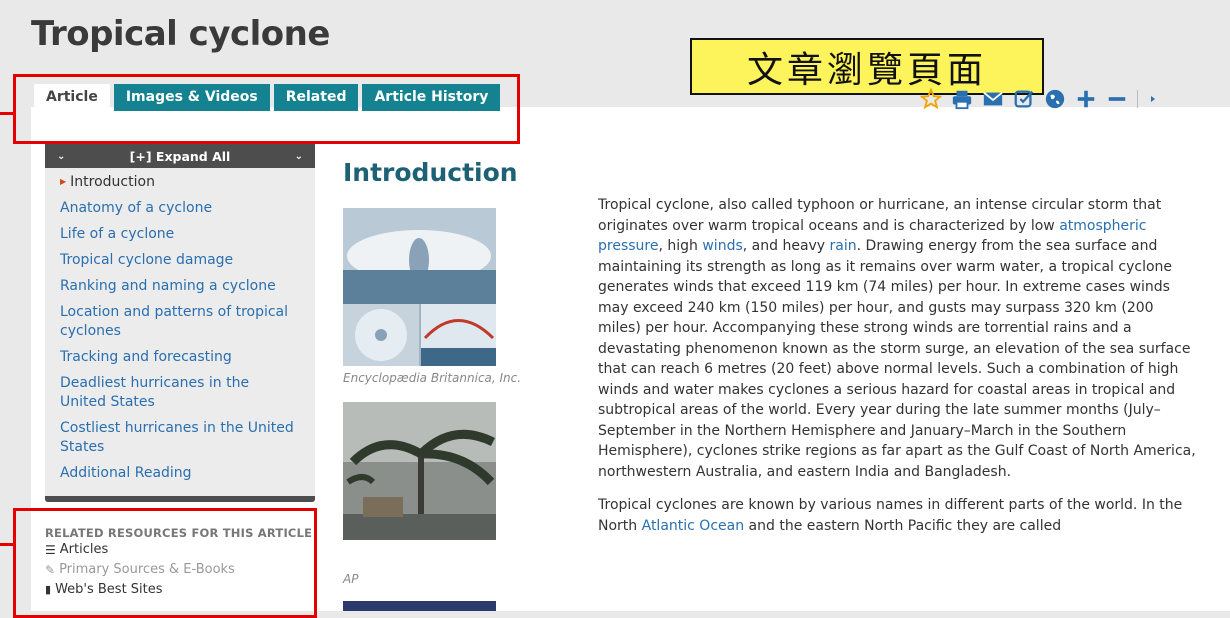  Describe the element at coordinates (187, 473) in the screenshot. I see `toc-item: Additional Reading` at that location.